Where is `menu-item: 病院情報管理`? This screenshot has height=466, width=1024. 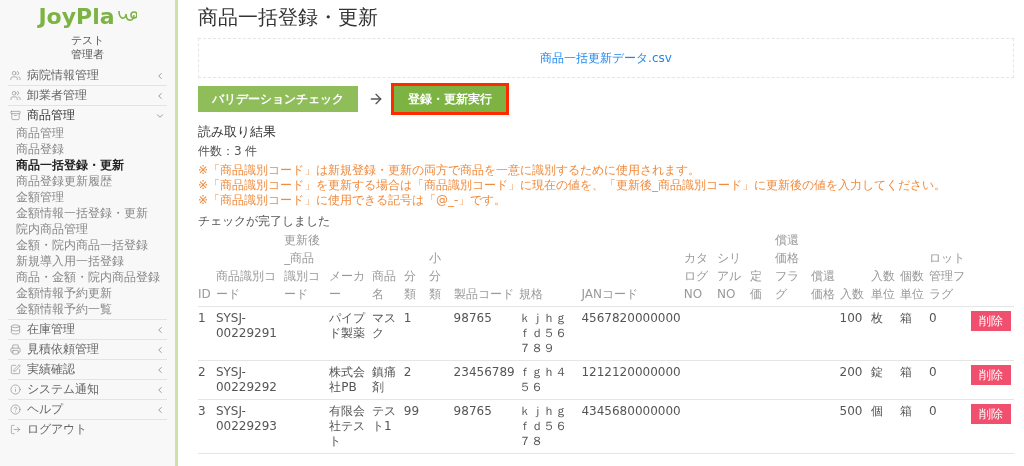 menu-item: 病院情報管理 is located at coordinates (87, 75).